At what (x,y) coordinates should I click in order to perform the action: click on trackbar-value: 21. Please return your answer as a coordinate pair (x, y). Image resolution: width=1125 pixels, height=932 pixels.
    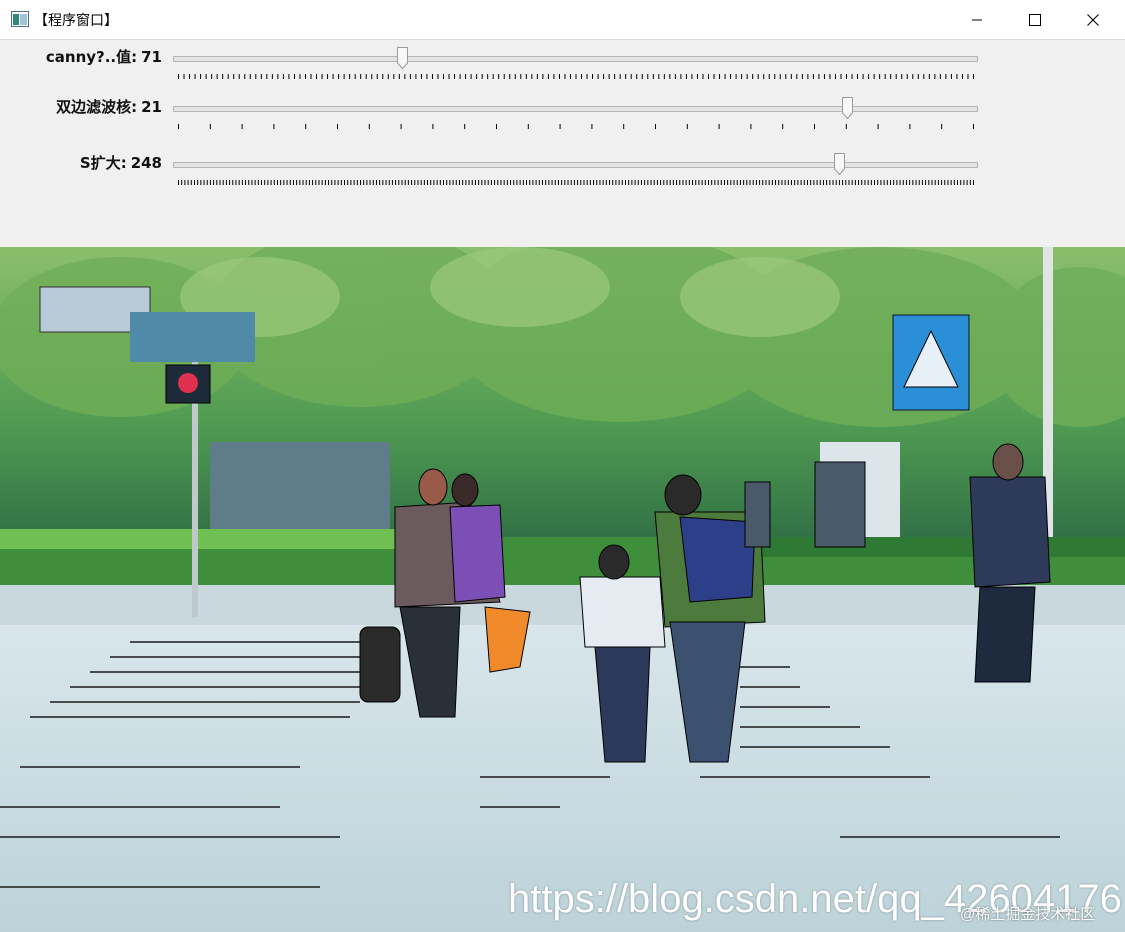
    Looking at the image, I should click on (151, 107).